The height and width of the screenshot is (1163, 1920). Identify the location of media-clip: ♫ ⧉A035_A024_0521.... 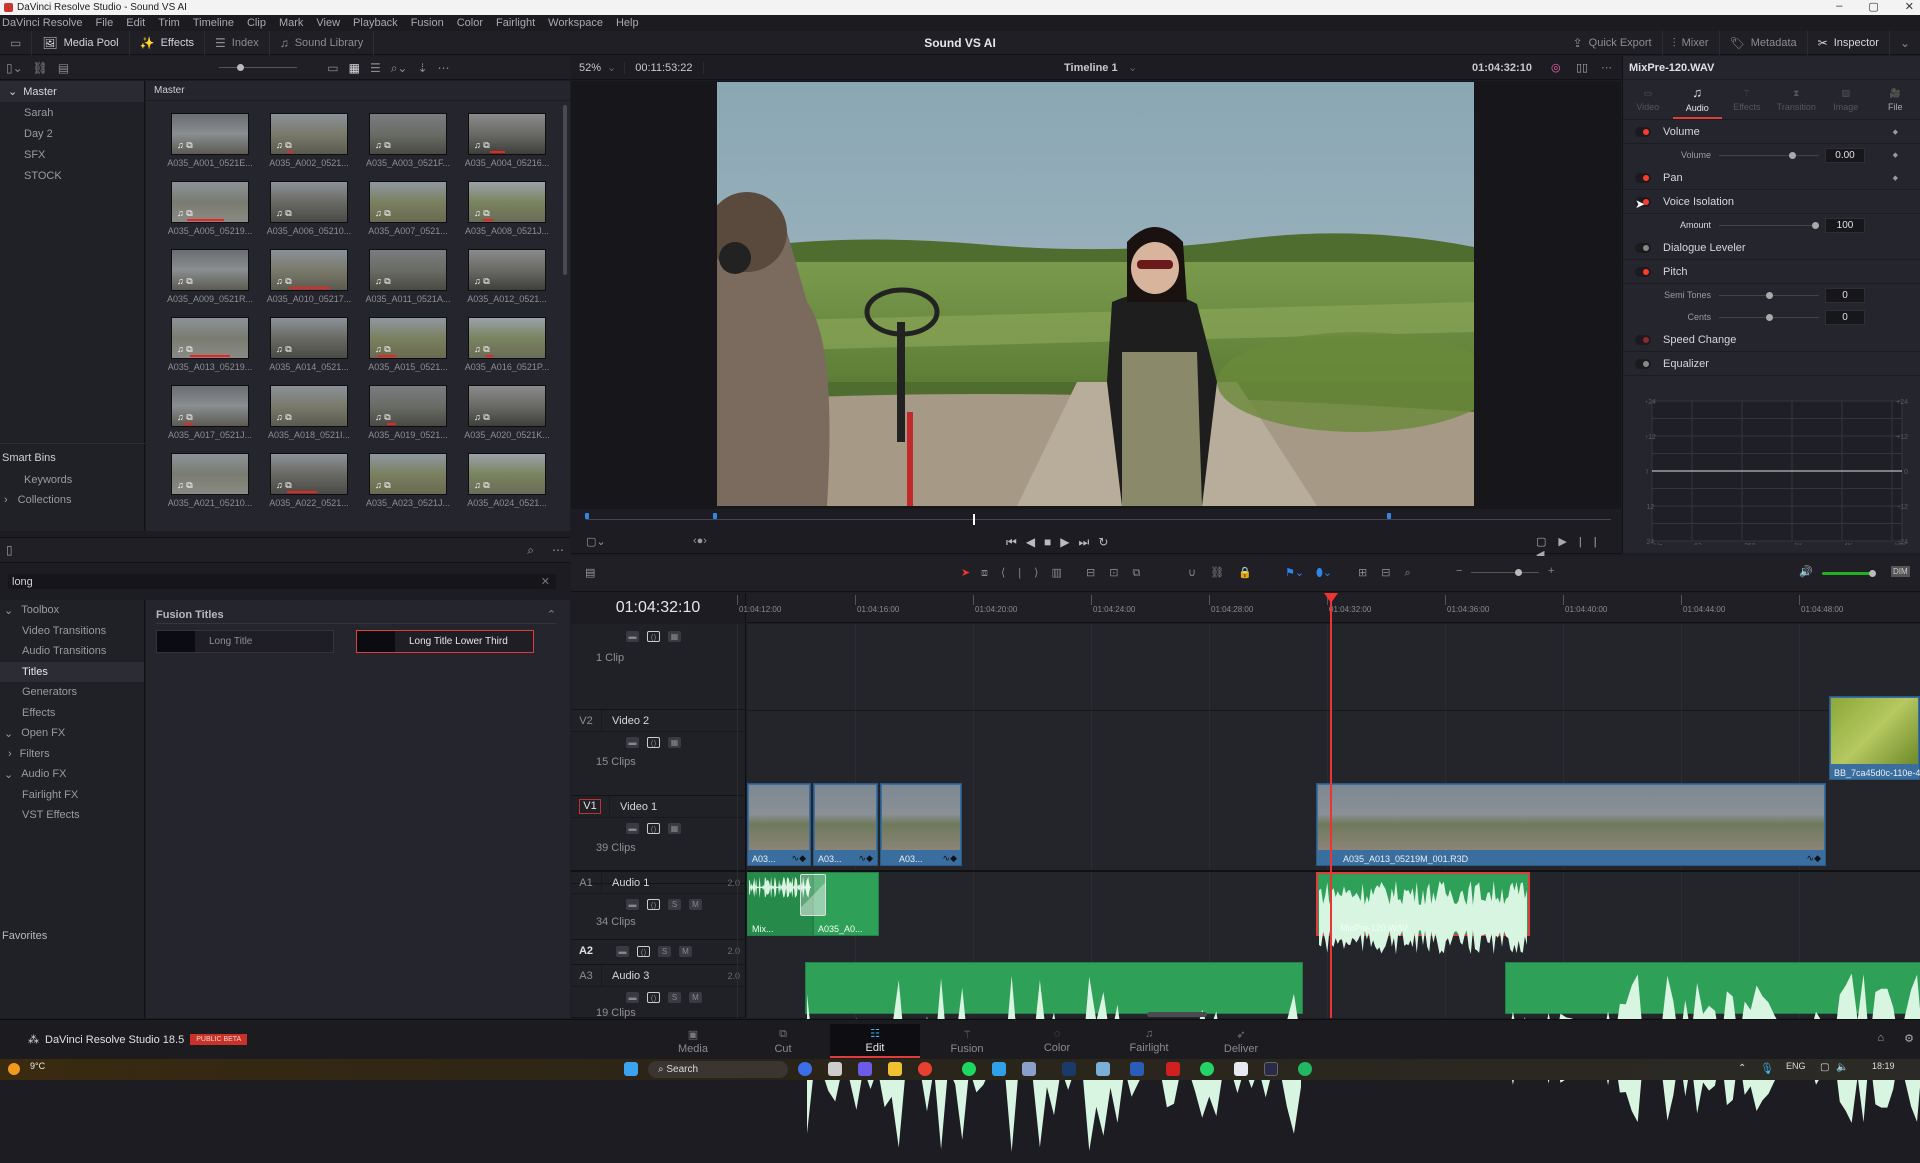
(507, 480).